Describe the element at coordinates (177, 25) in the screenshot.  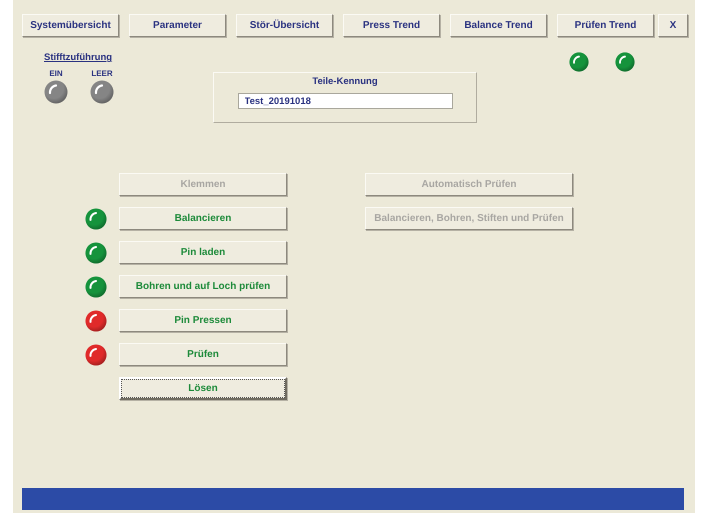
I see `nav-button: Parameter` at that location.